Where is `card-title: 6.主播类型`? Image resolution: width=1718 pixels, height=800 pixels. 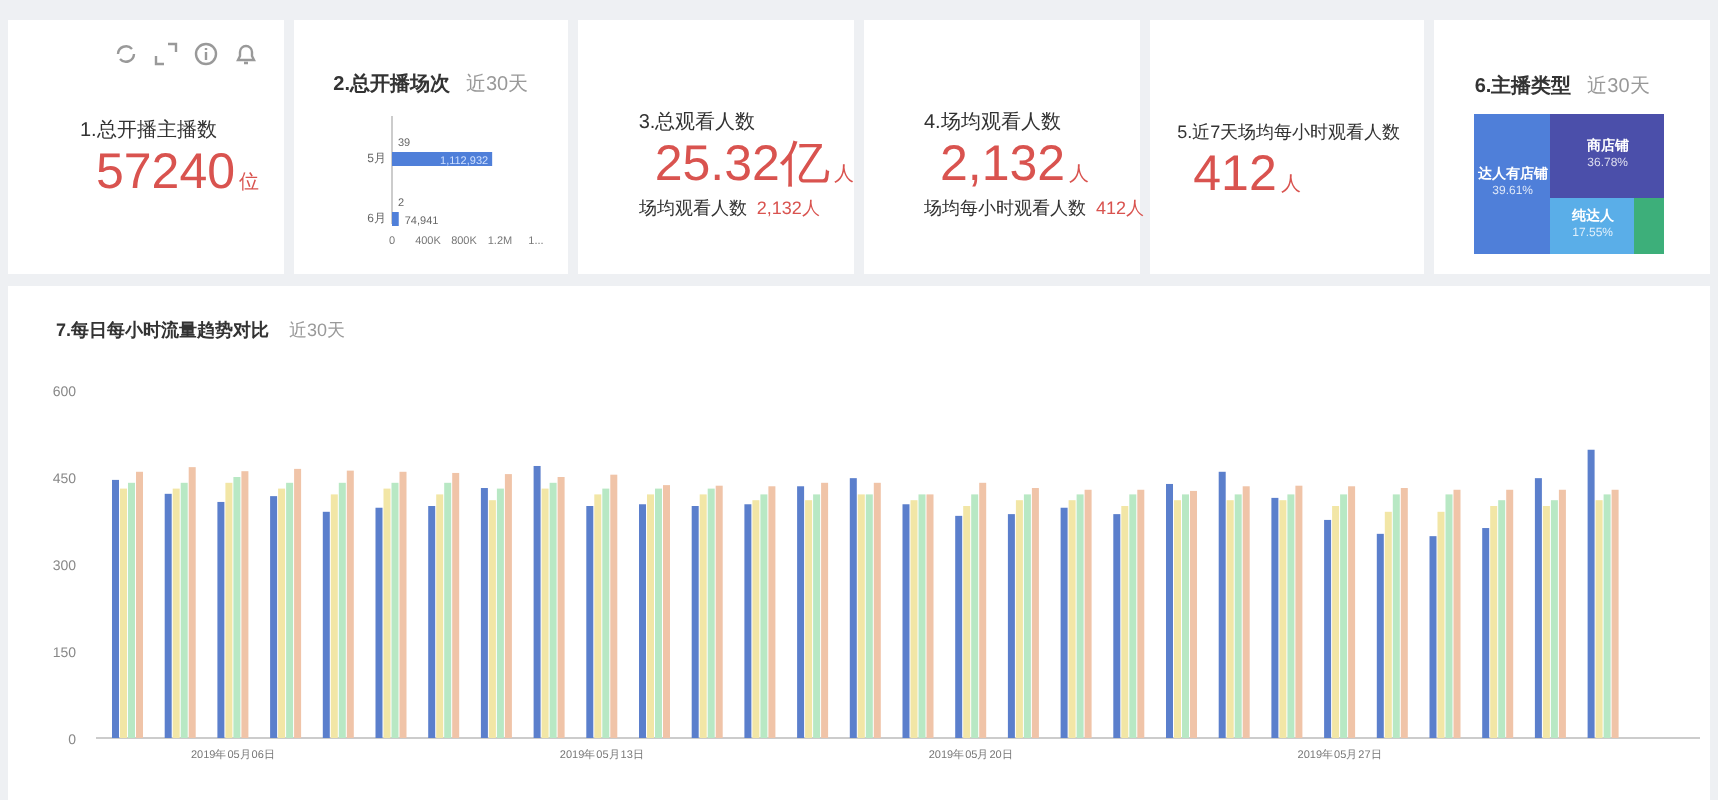 card-title: 6.主播类型 is located at coordinates (1523, 87).